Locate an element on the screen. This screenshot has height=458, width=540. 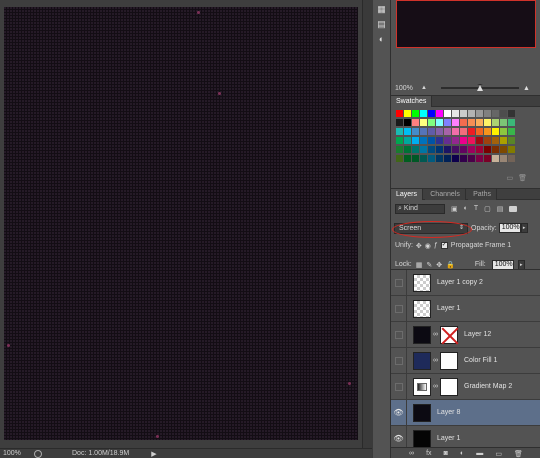
tab-paths: Paths is located at coordinates (482, 194).